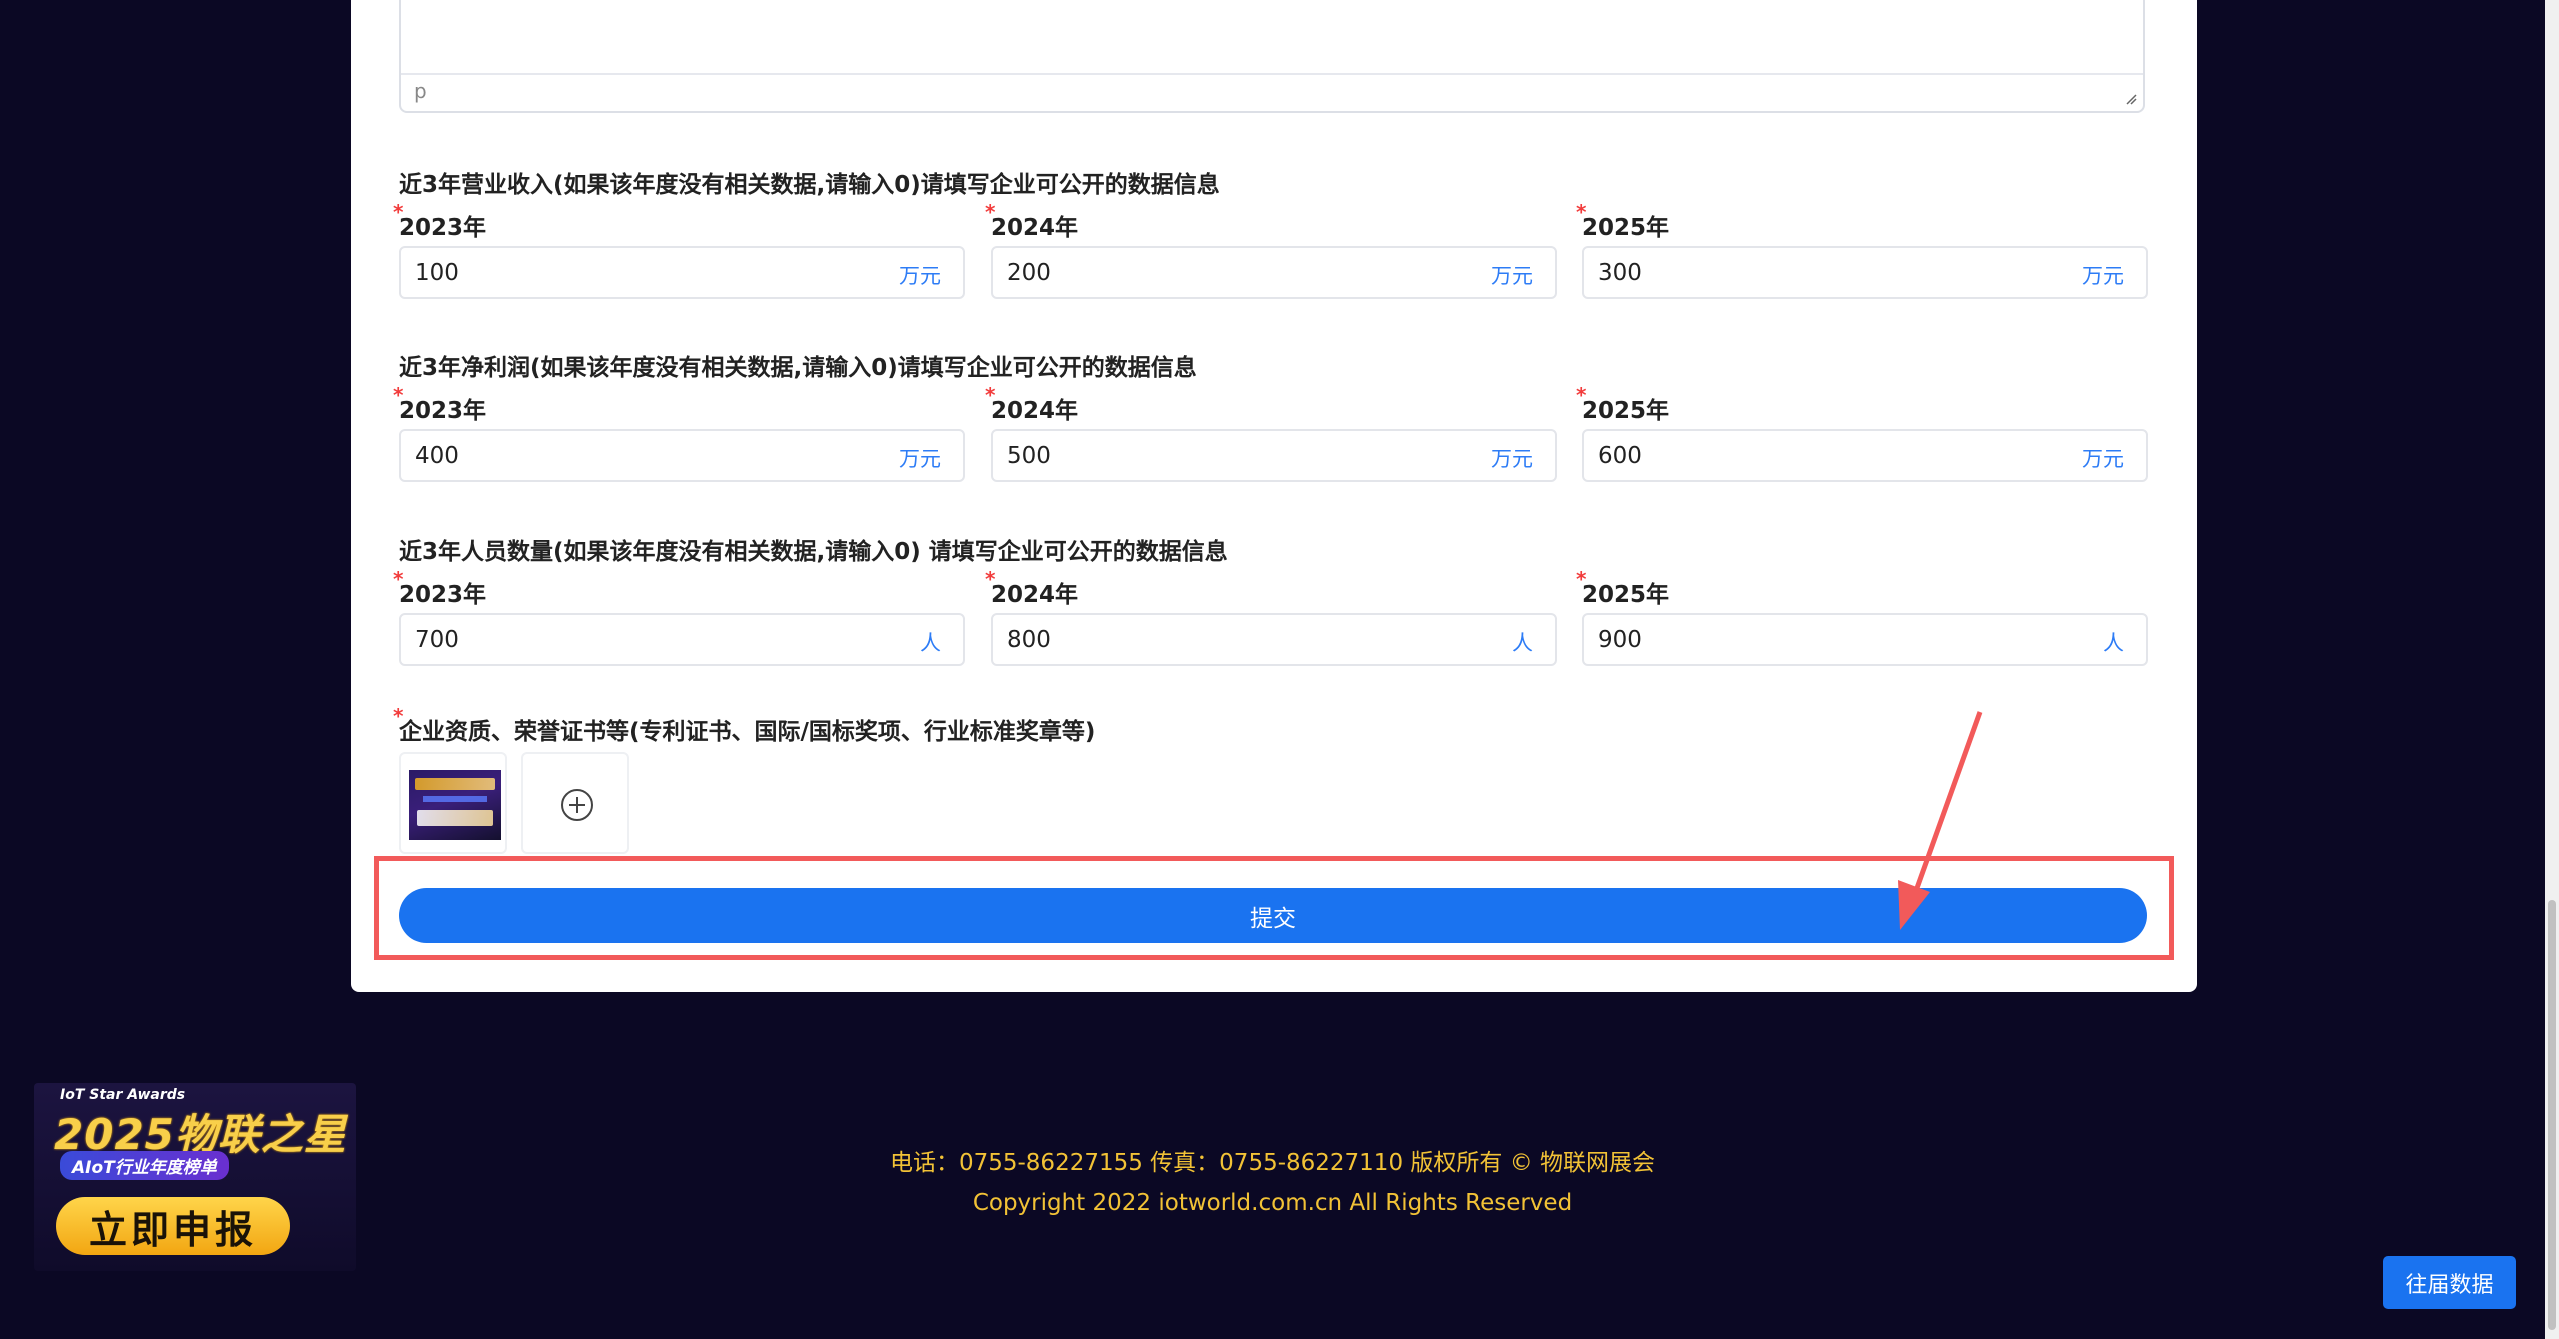 The height and width of the screenshot is (1339, 2559). I want to click on promo-apply-button: 立即申报, so click(173, 1226).